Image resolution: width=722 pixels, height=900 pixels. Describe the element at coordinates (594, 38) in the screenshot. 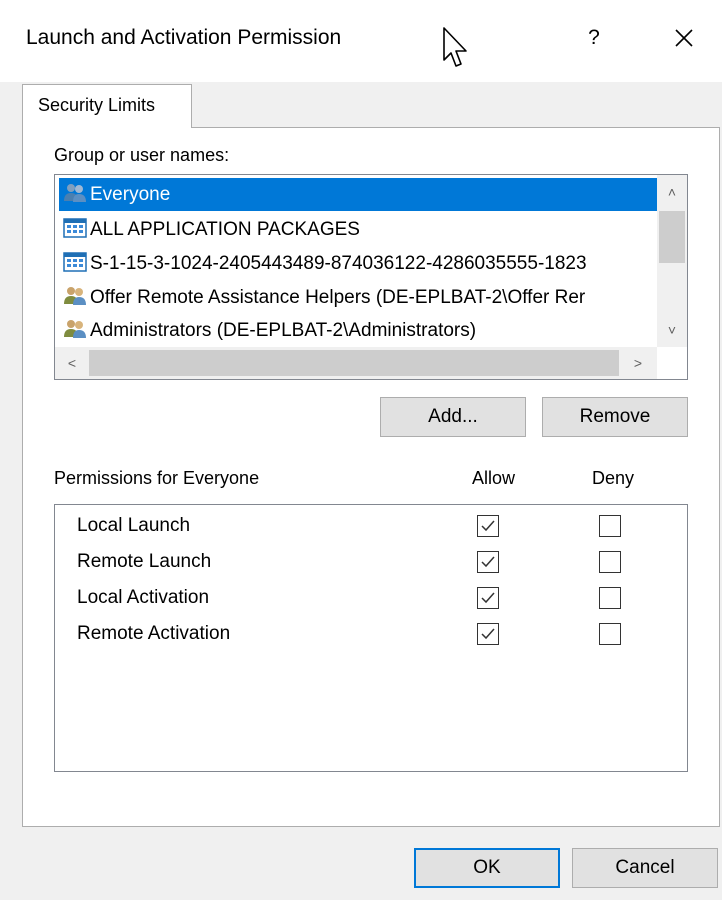

I see `help-button: ?` at that location.